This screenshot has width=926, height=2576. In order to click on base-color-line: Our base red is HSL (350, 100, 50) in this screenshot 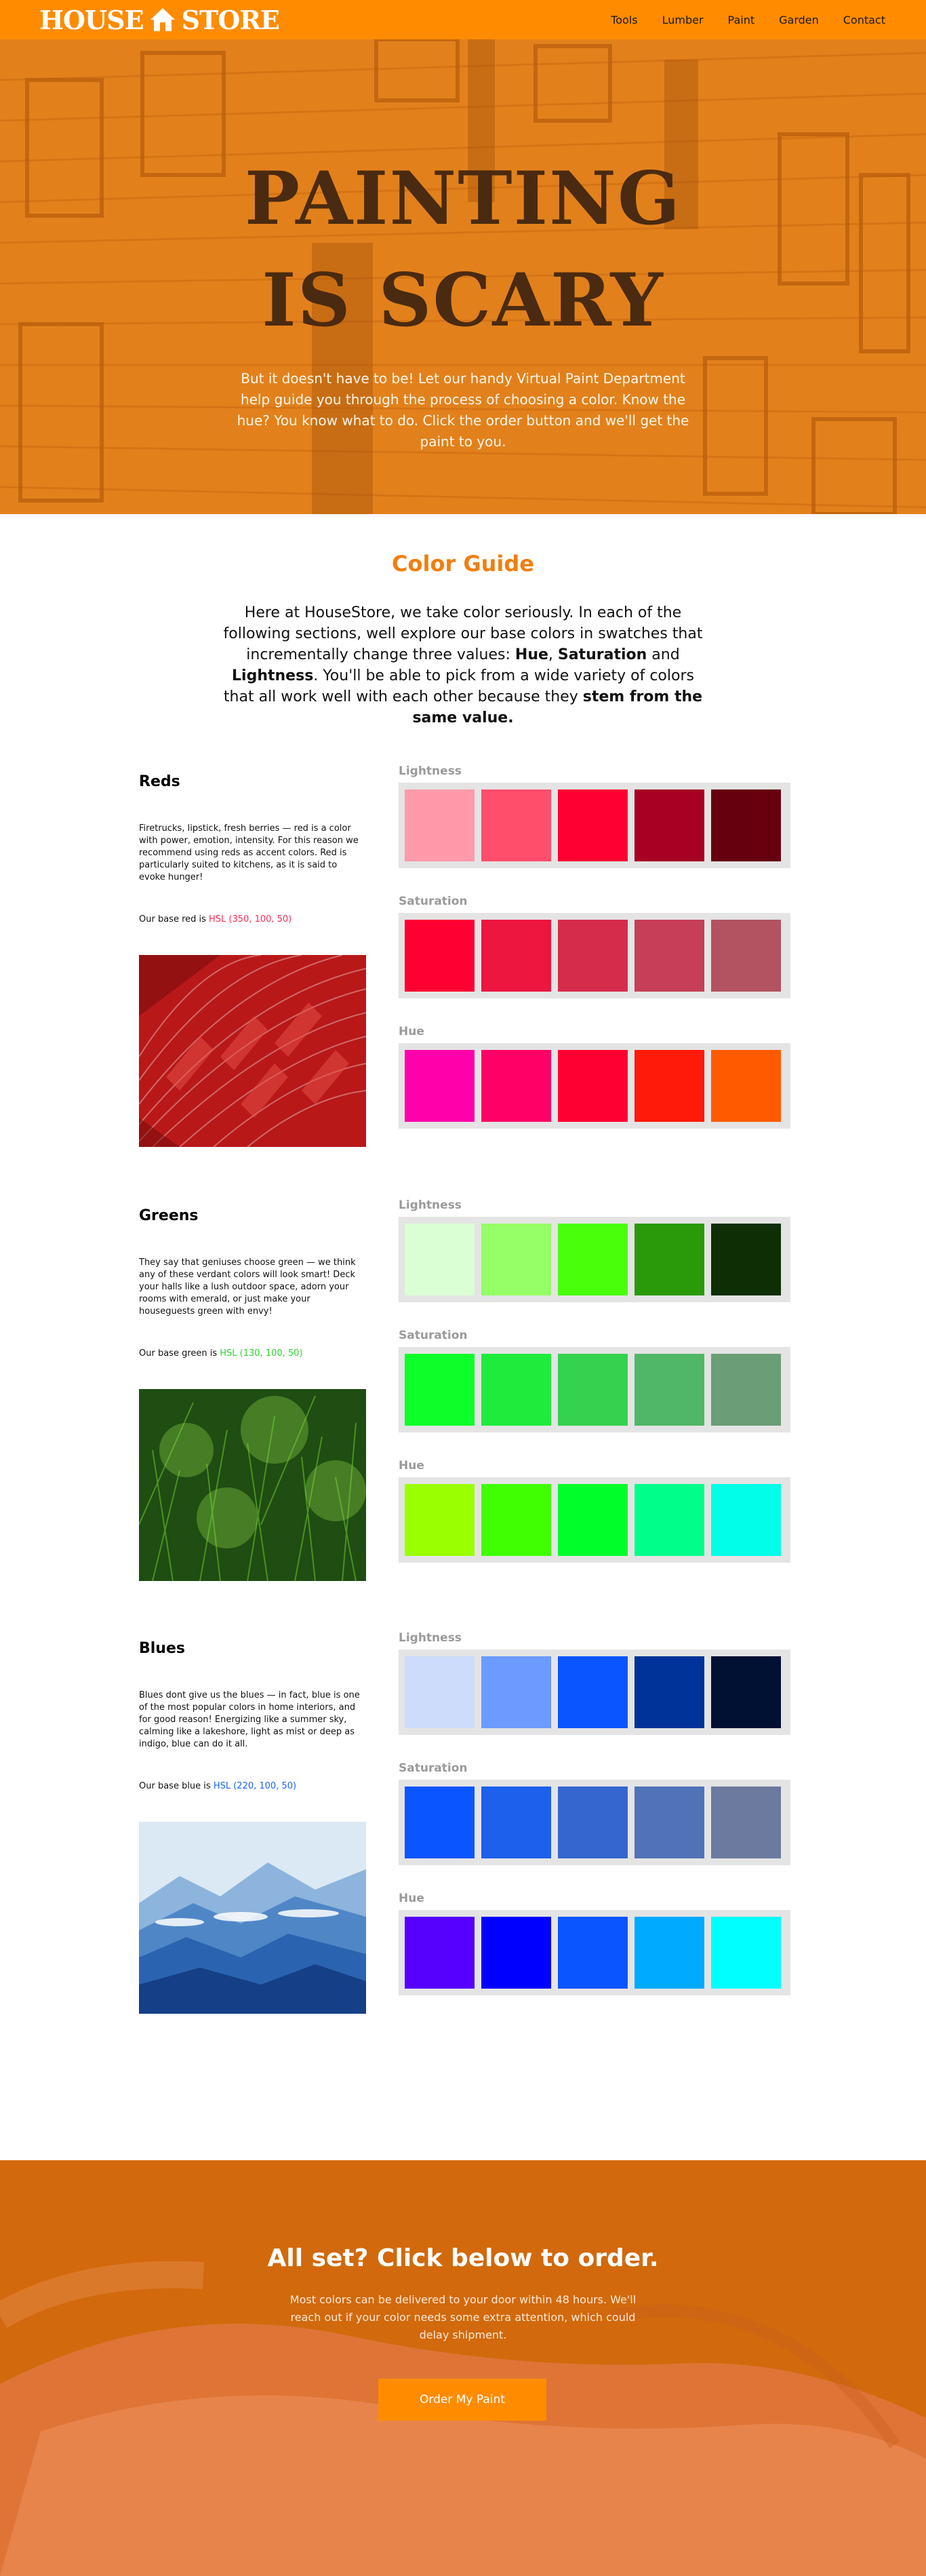, I will do `click(215, 919)`.